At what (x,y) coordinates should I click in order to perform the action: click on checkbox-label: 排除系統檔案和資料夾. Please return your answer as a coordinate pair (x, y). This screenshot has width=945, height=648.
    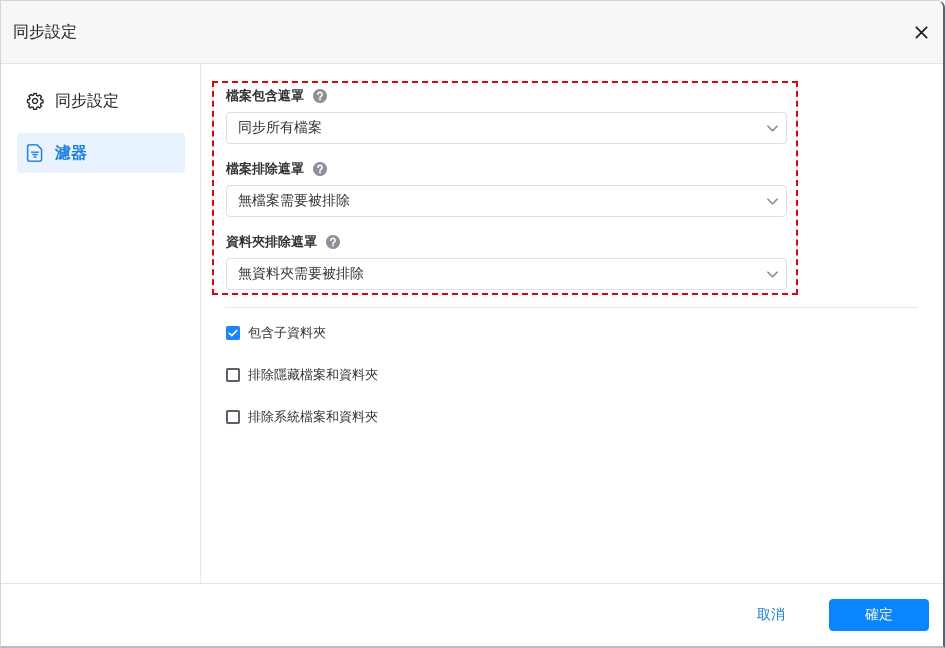
    Looking at the image, I should click on (313, 417).